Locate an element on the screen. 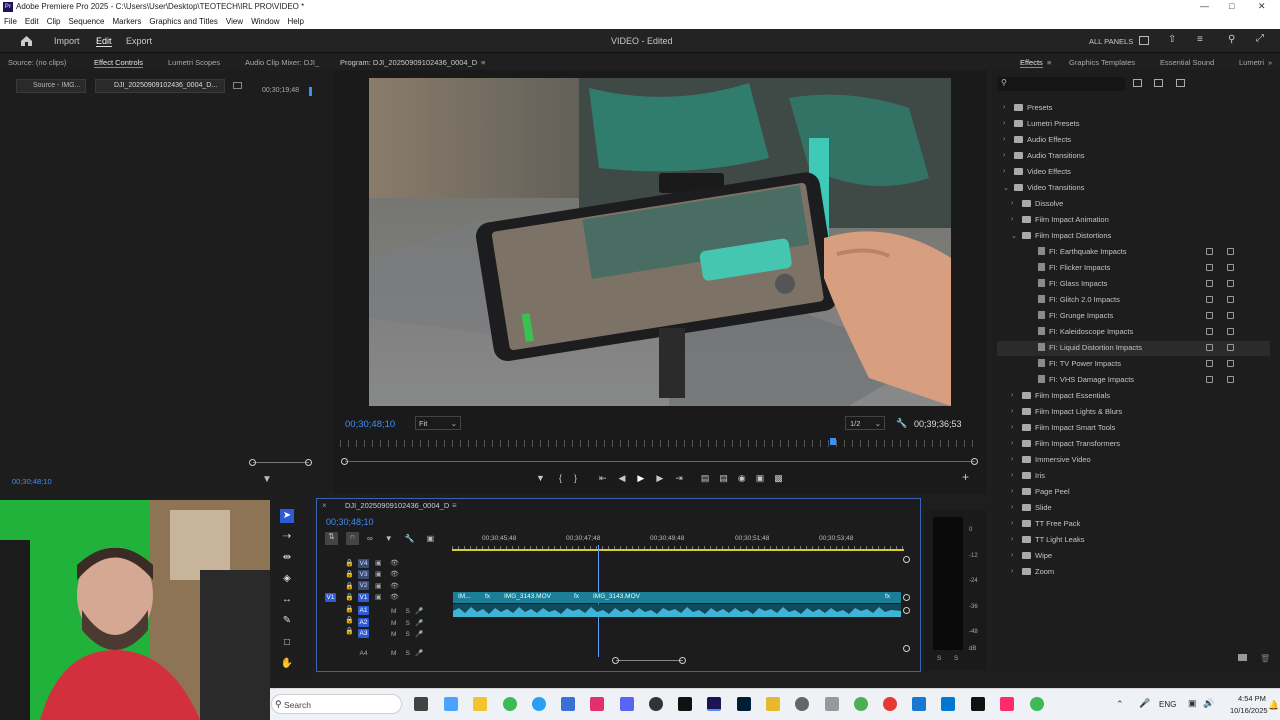 The image size is (1280, 720). track-a2-label: A2 is located at coordinates (363, 622).